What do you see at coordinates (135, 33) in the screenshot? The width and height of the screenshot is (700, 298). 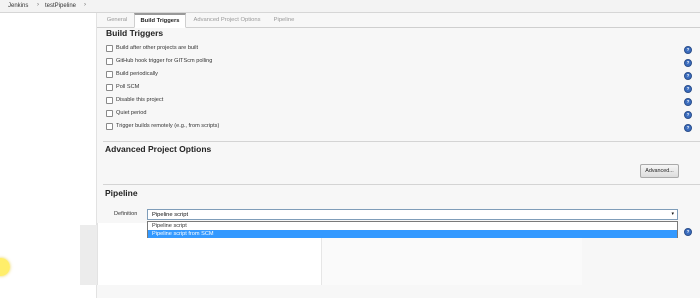 I see `build-triggers-heading: Build Triggers` at bounding box center [135, 33].